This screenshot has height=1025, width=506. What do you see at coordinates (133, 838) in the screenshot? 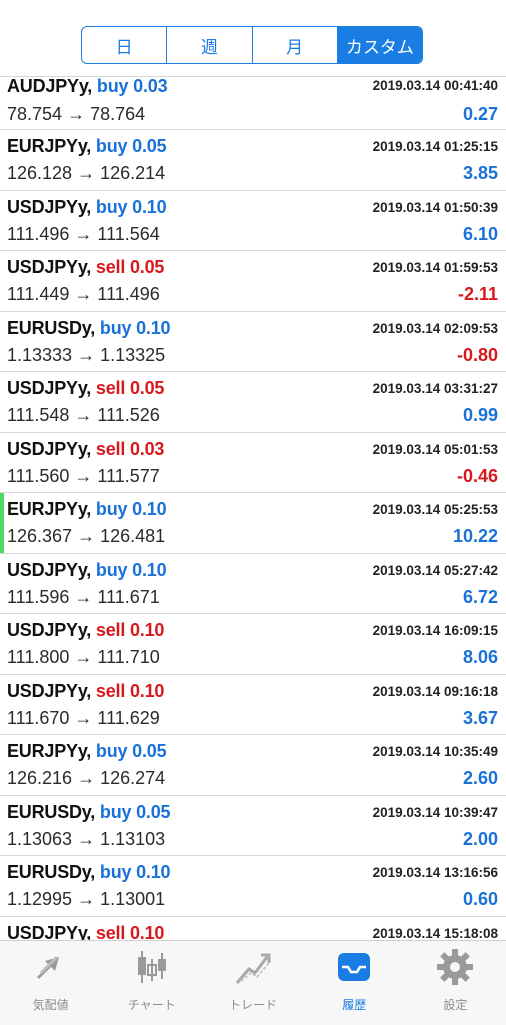
I see `close-price: 1.13103` at bounding box center [133, 838].